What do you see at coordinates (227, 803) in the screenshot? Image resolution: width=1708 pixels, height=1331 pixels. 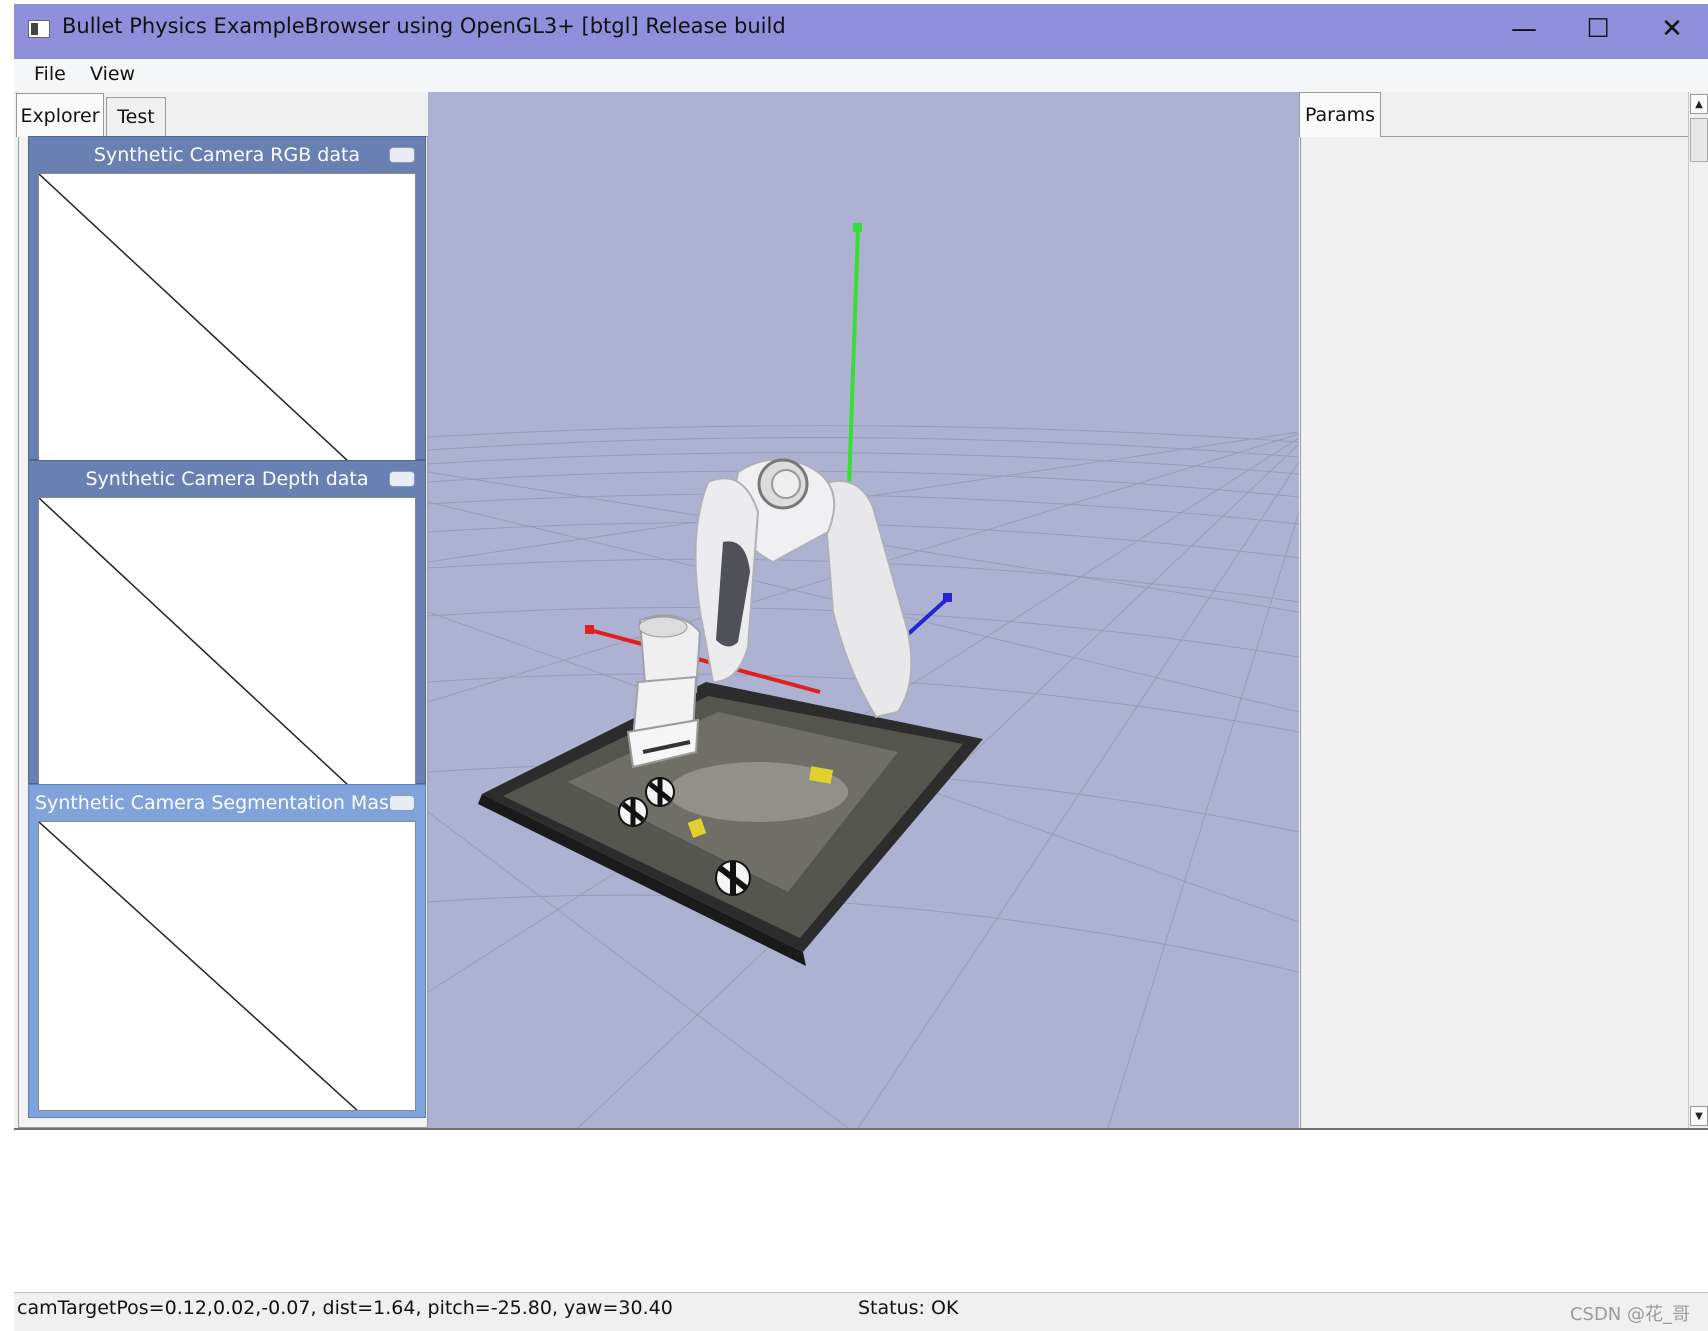 I see `segmentation-camera-title: Synthetic Camera Segmentation Mask` at bounding box center [227, 803].